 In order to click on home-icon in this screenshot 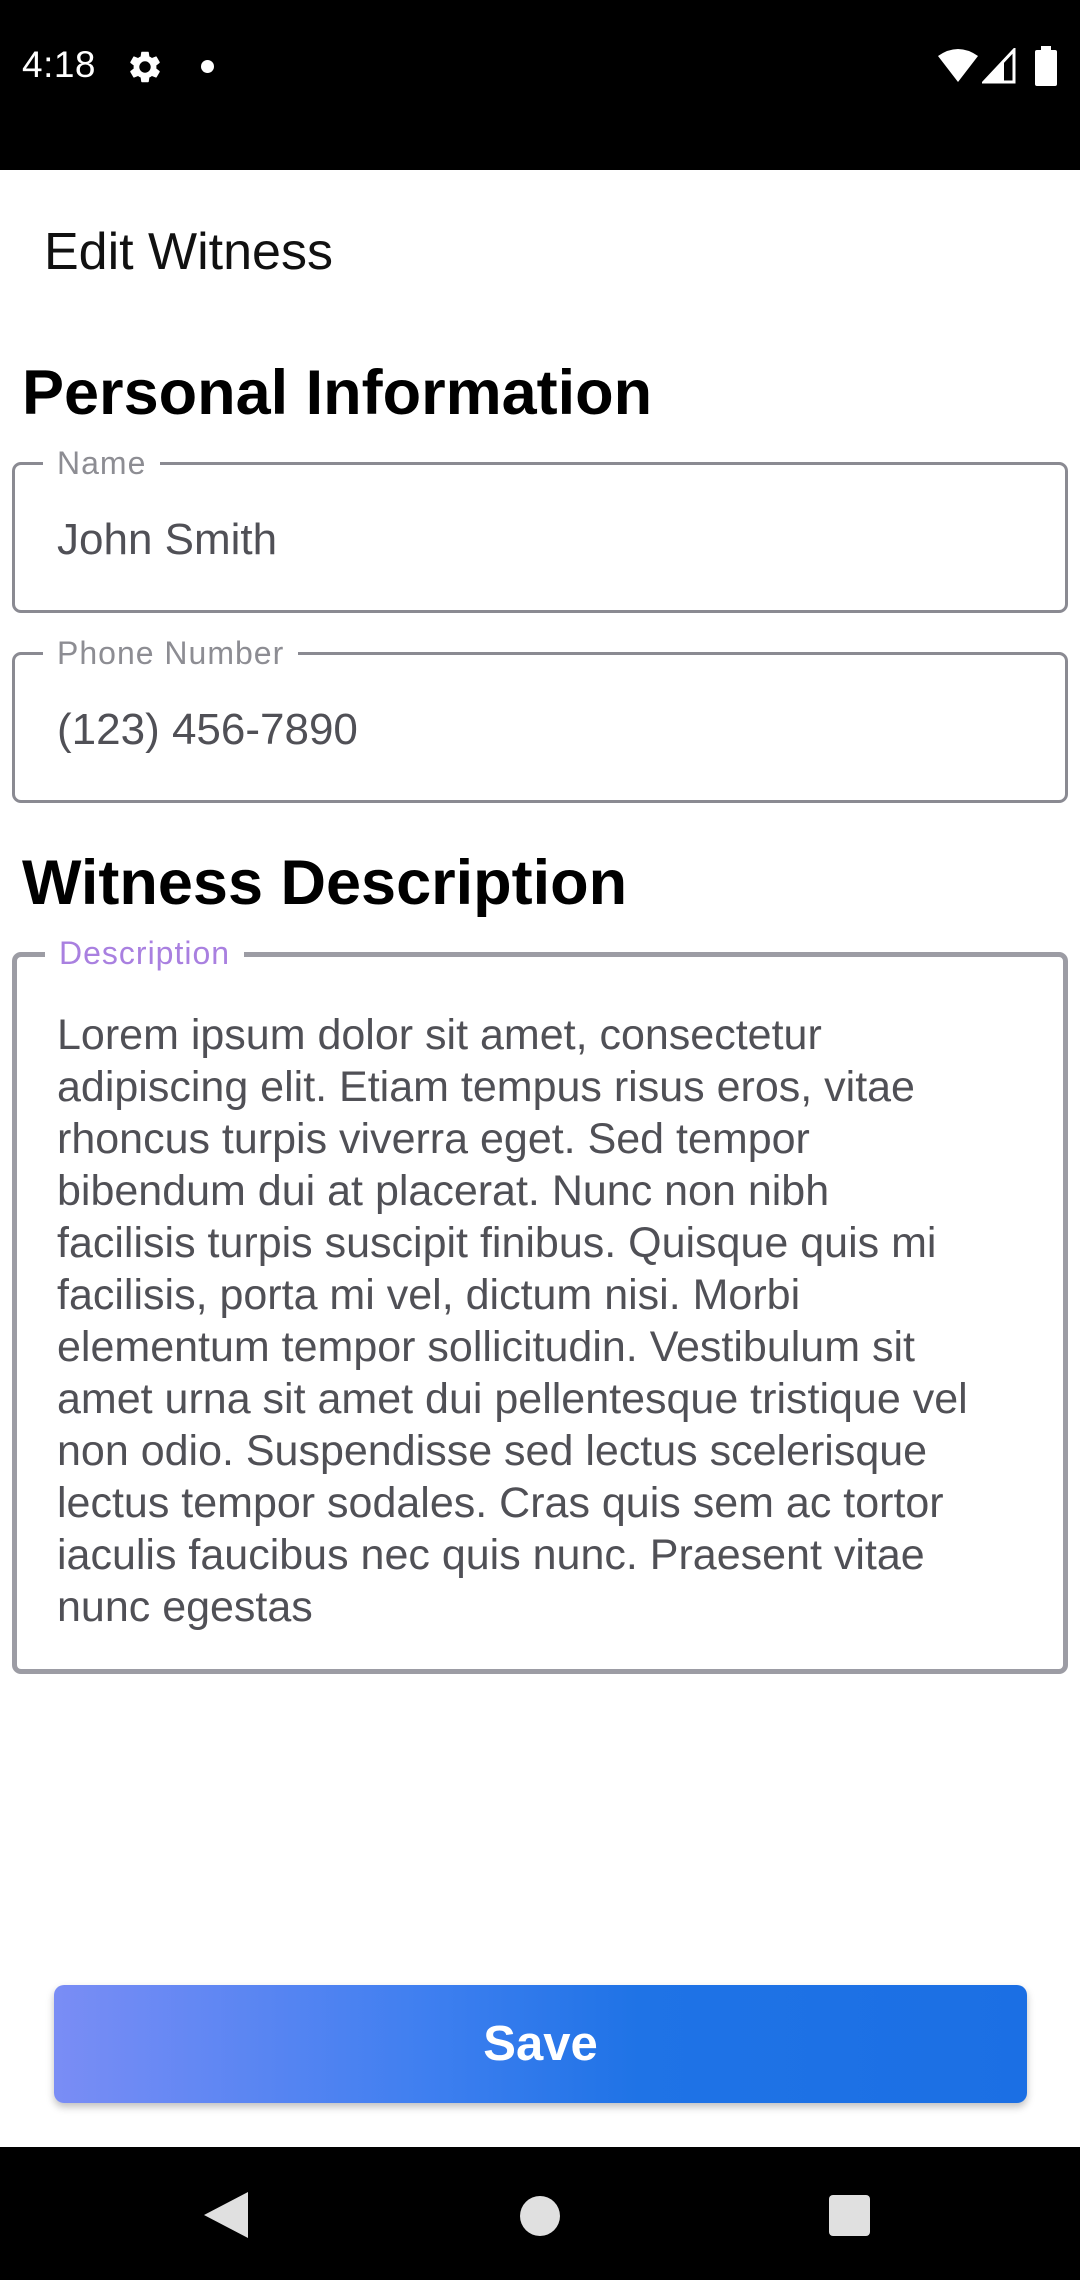, I will do `click(540, 2216)`.